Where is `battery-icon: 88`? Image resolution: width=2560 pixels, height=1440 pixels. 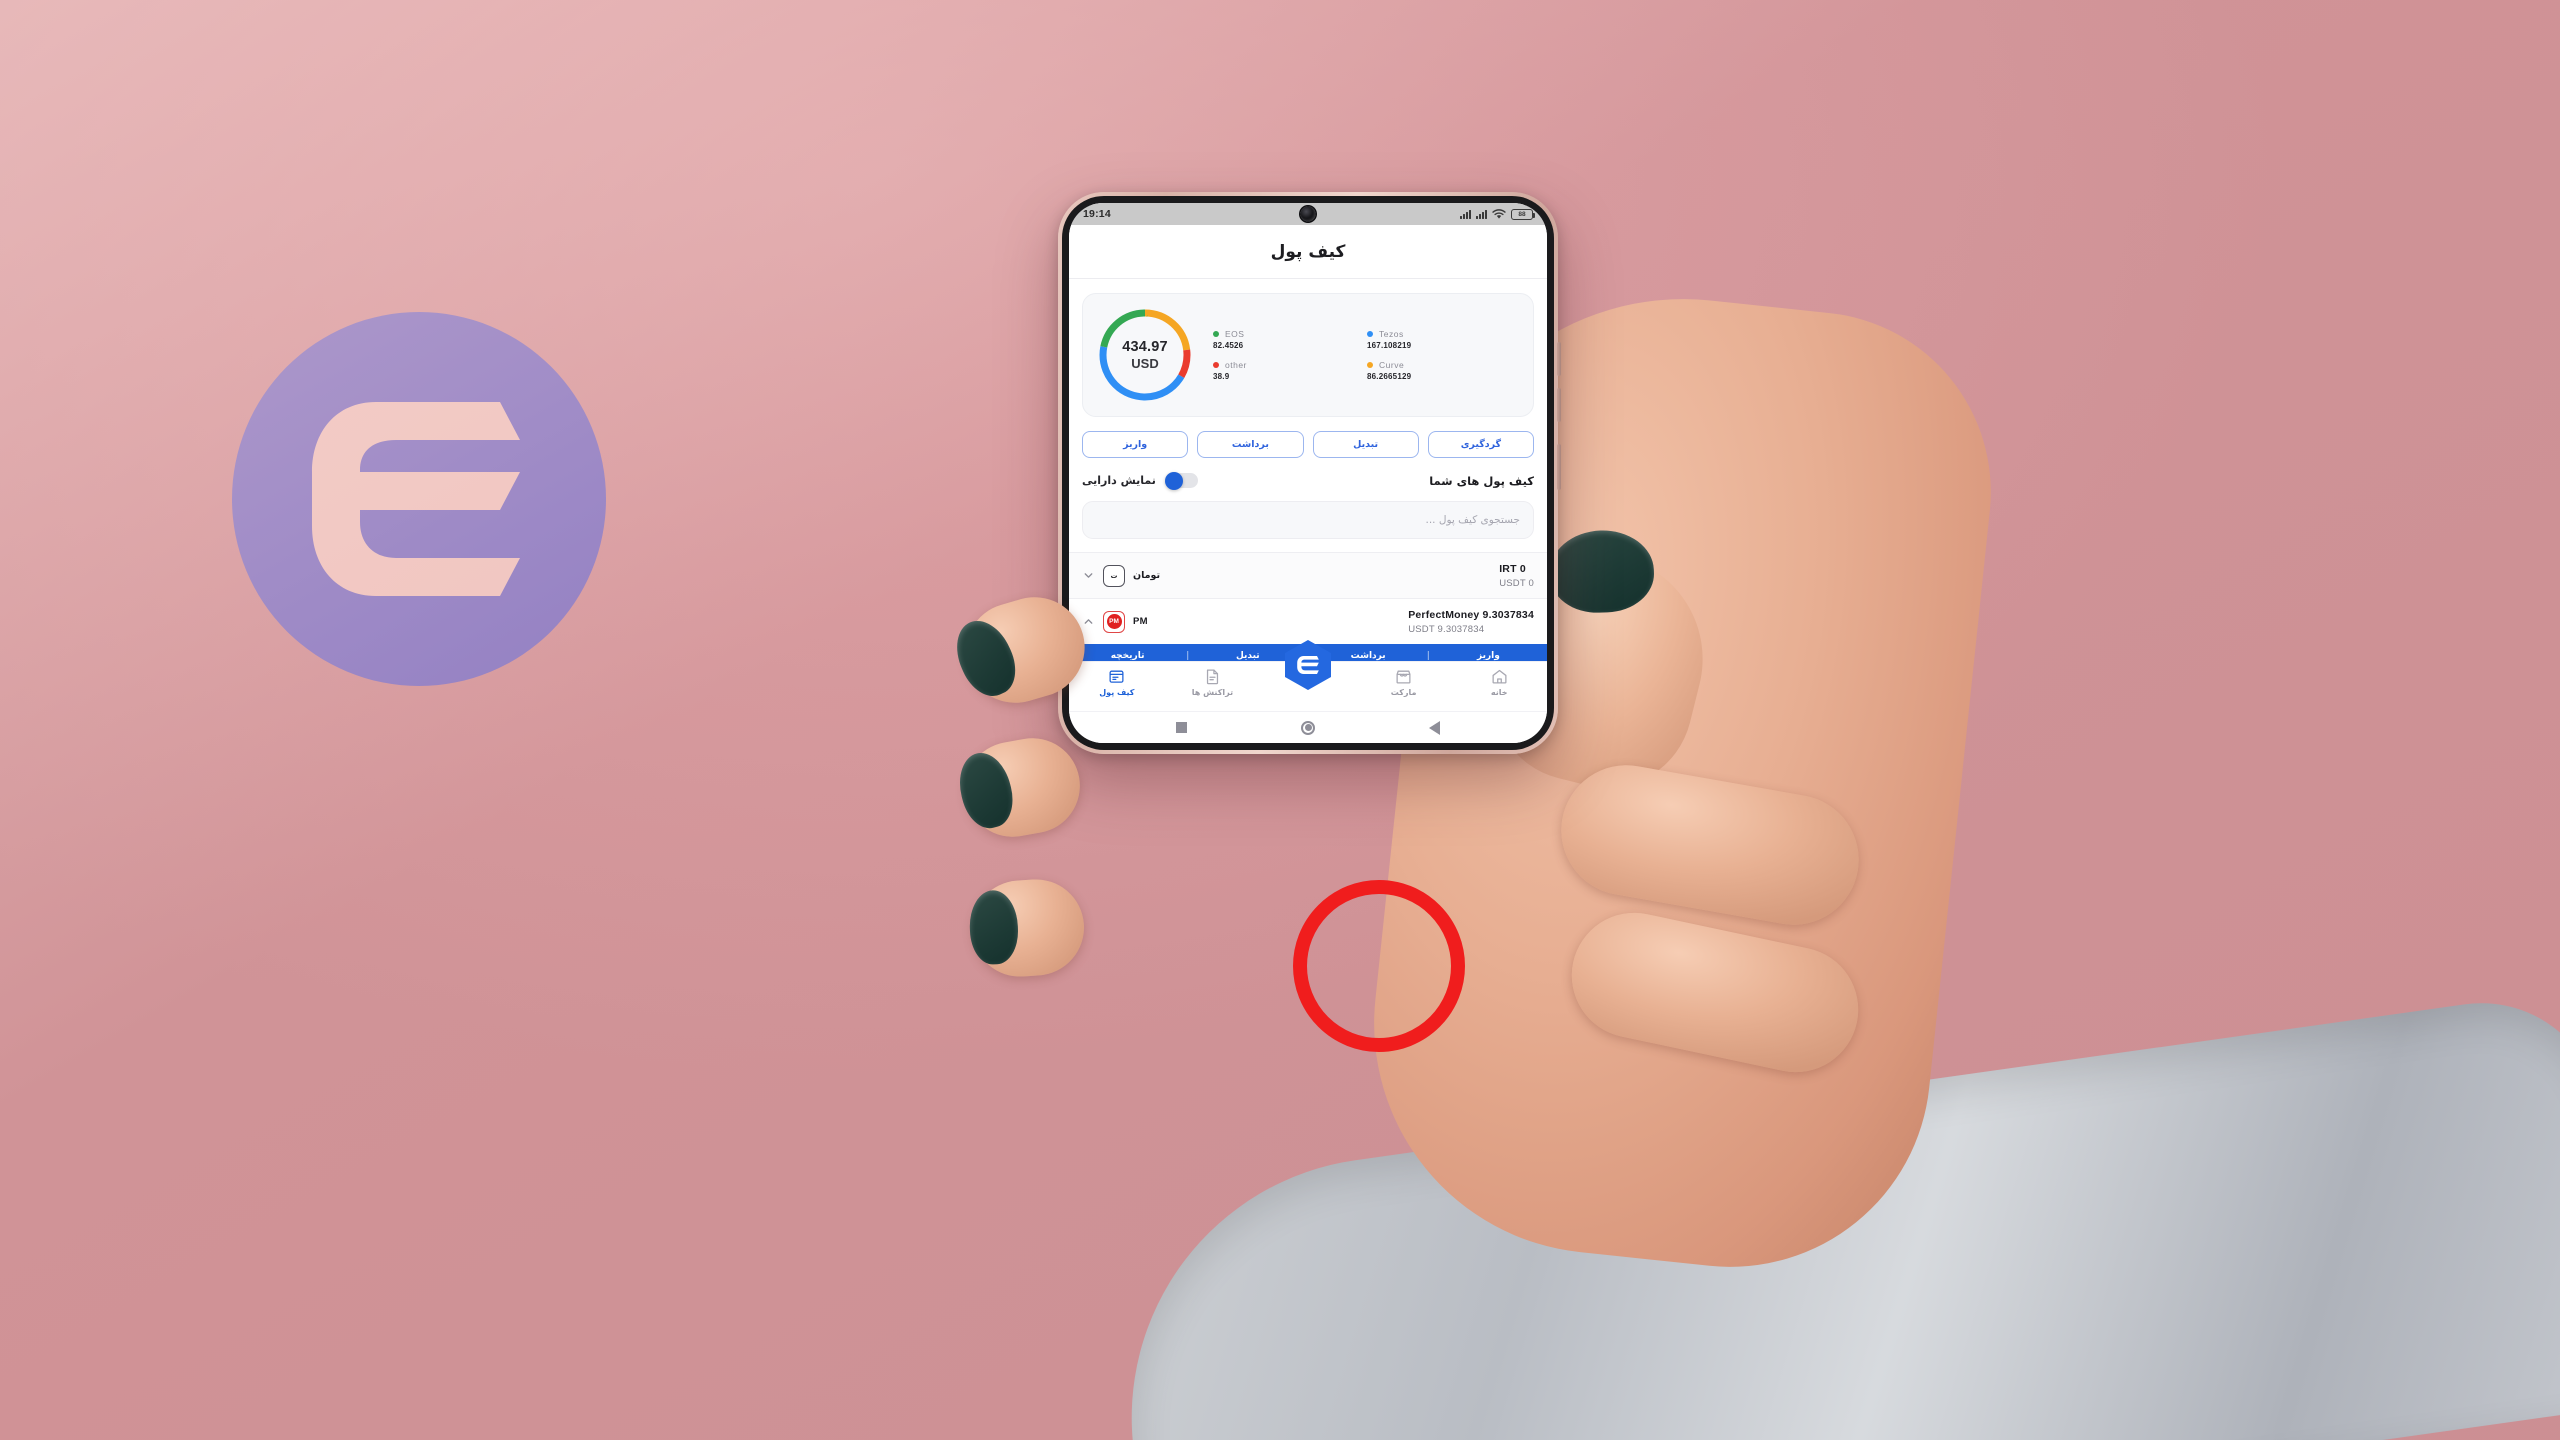 battery-icon: 88 is located at coordinates (1523, 214).